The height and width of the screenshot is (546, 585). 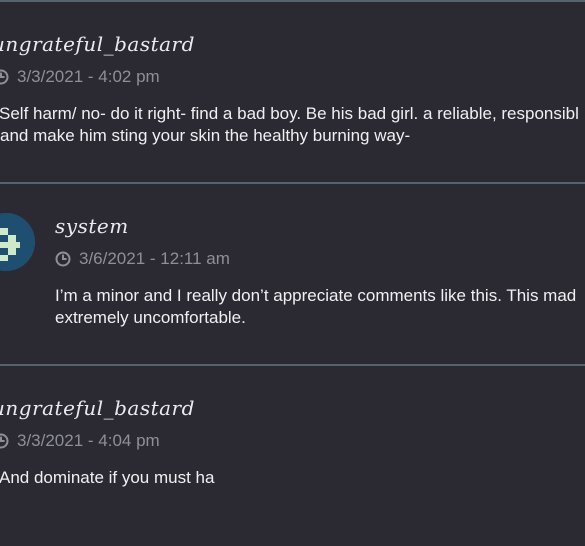 I want to click on comment-meta: 3/3/2021 - 4:02 pm, so click(x=80, y=76).